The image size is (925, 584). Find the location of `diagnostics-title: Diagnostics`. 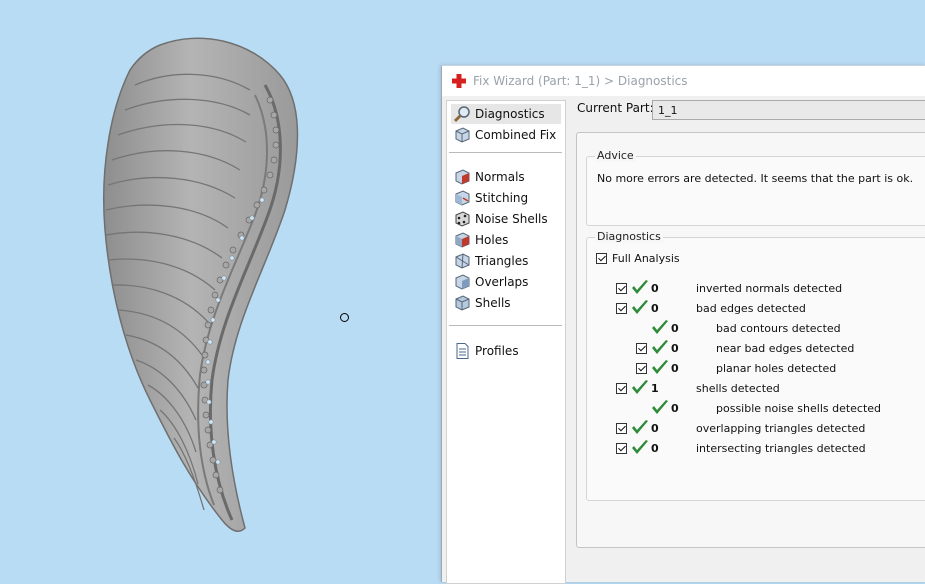

diagnostics-title: Diagnostics is located at coordinates (629, 236).